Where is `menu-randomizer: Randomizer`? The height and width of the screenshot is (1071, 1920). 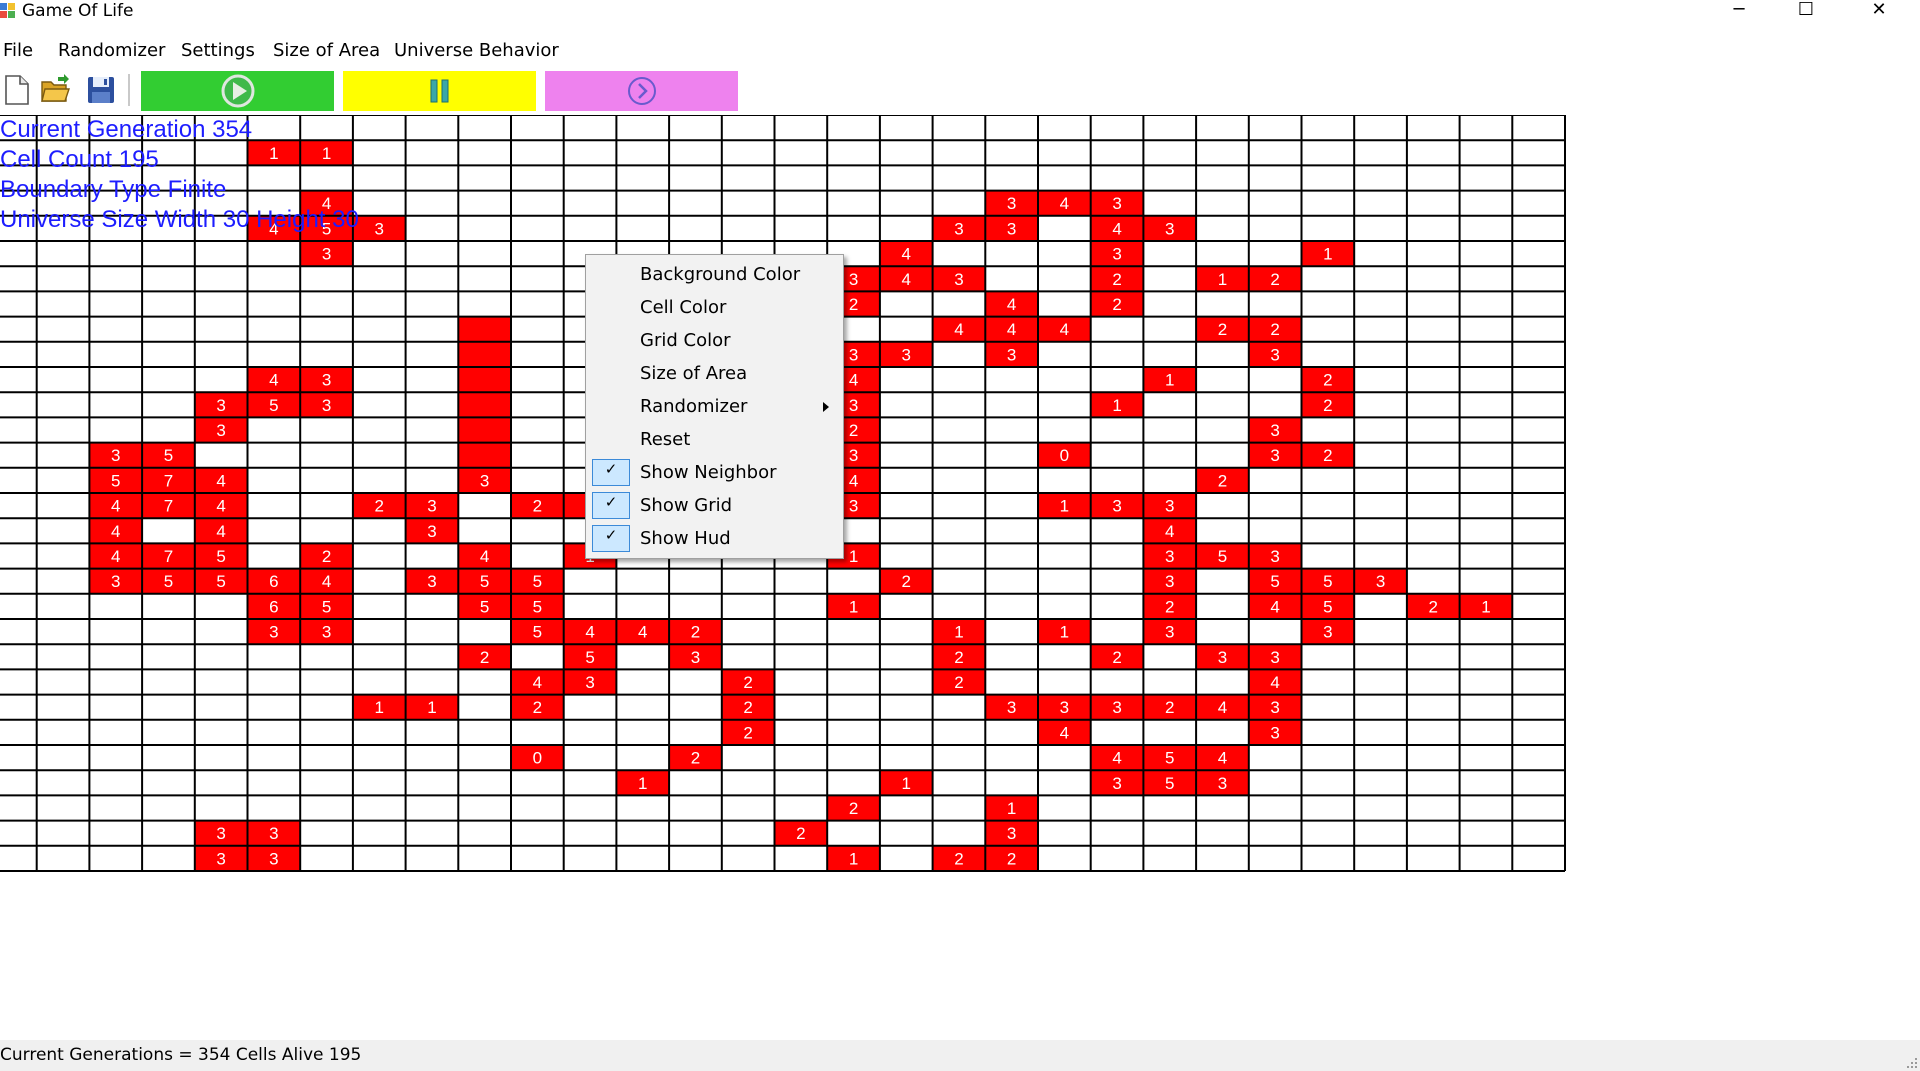 menu-randomizer: Randomizer is located at coordinates (111, 51).